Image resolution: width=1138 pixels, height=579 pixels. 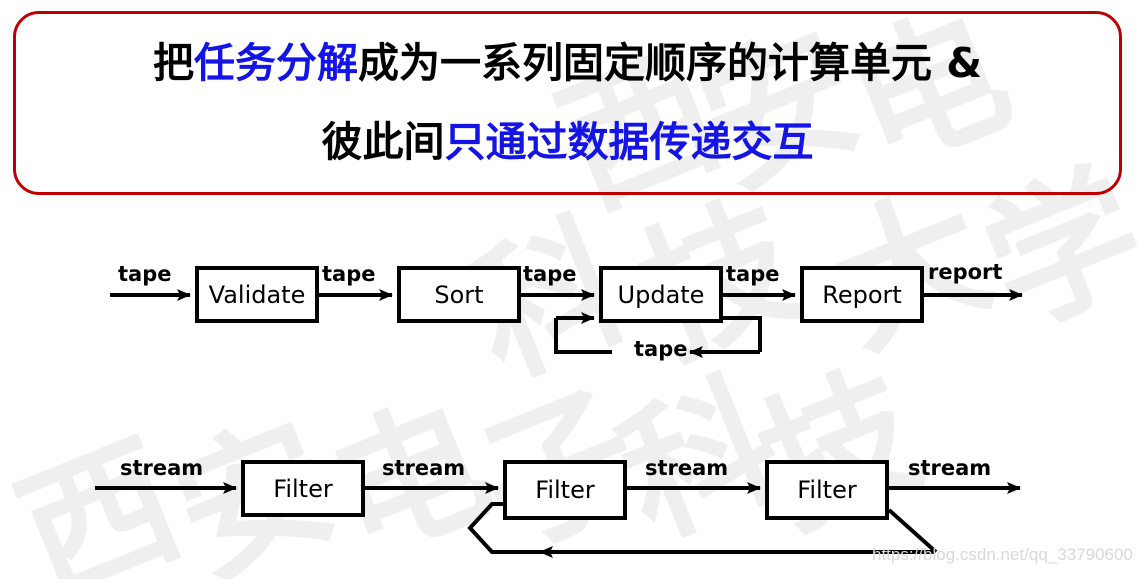 I want to click on edge-label-tape-1: tape, so click(x=349, y=274).